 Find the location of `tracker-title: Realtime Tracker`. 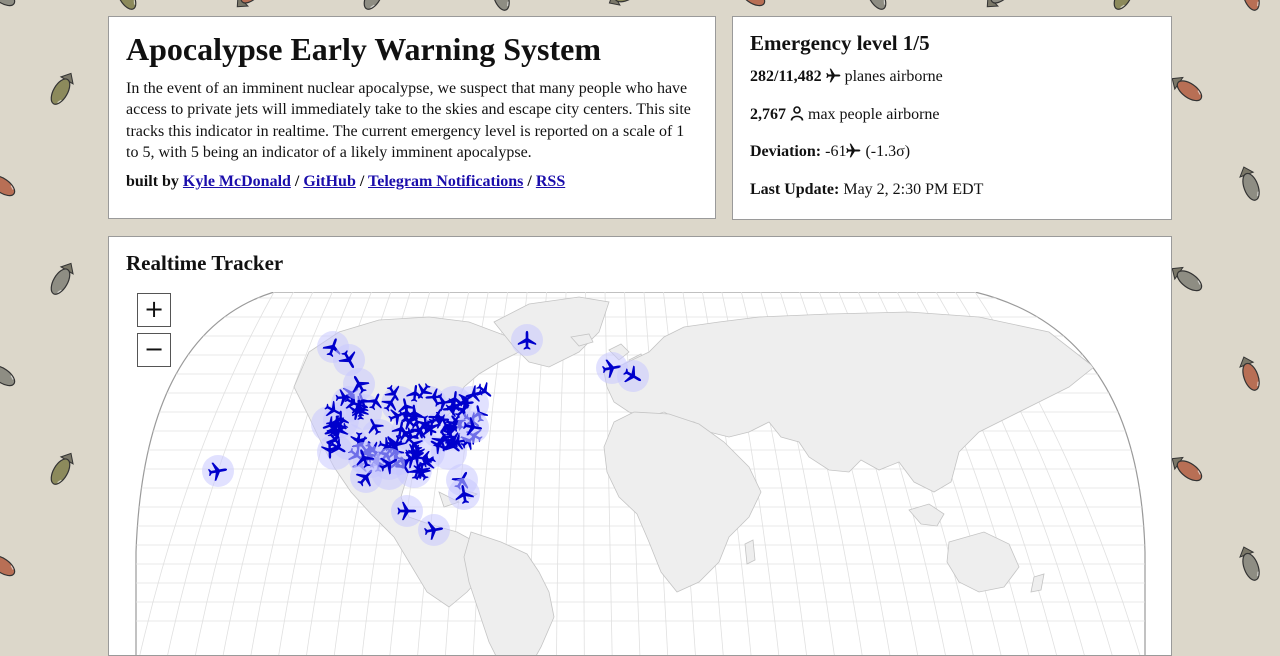

tracker-title: Realtime Tracker is located at coordinates (205, 263).